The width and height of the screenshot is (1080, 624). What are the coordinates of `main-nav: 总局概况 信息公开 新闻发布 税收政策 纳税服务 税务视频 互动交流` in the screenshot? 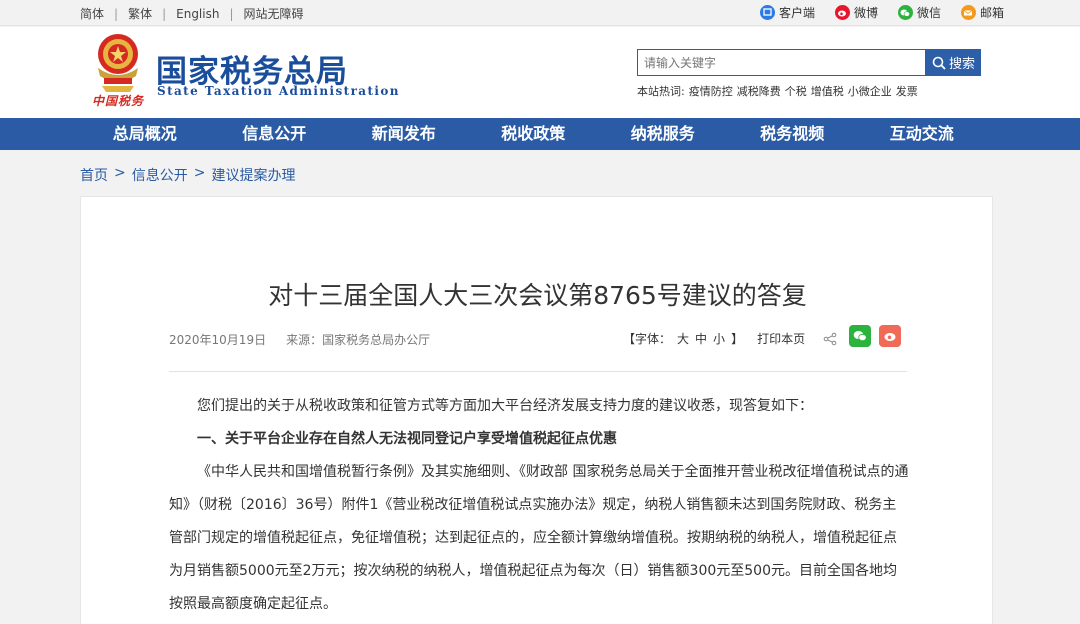 It's located at (540, 134).